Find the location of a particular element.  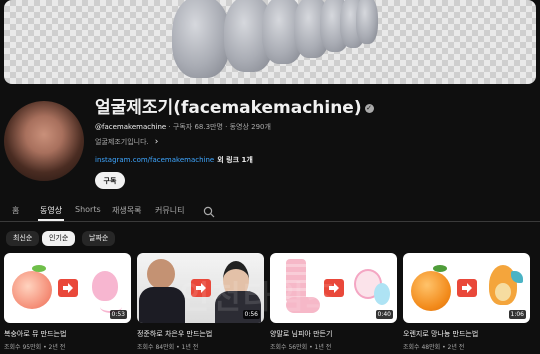

video-card: 0:56 정준하로 차은우 만드는법 조회수 84만회 • 1년 전 is located at coordinates (200, 302).